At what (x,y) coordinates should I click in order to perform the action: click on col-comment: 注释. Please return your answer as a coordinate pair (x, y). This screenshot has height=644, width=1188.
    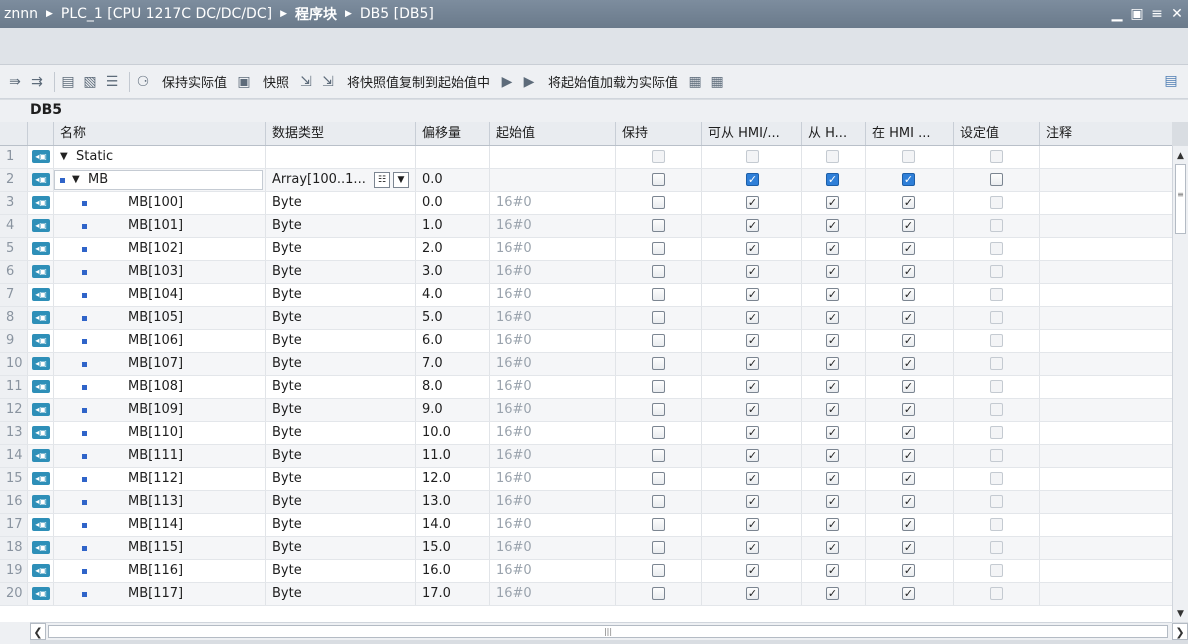
    Looking at the image, I should click on (1106, 133).